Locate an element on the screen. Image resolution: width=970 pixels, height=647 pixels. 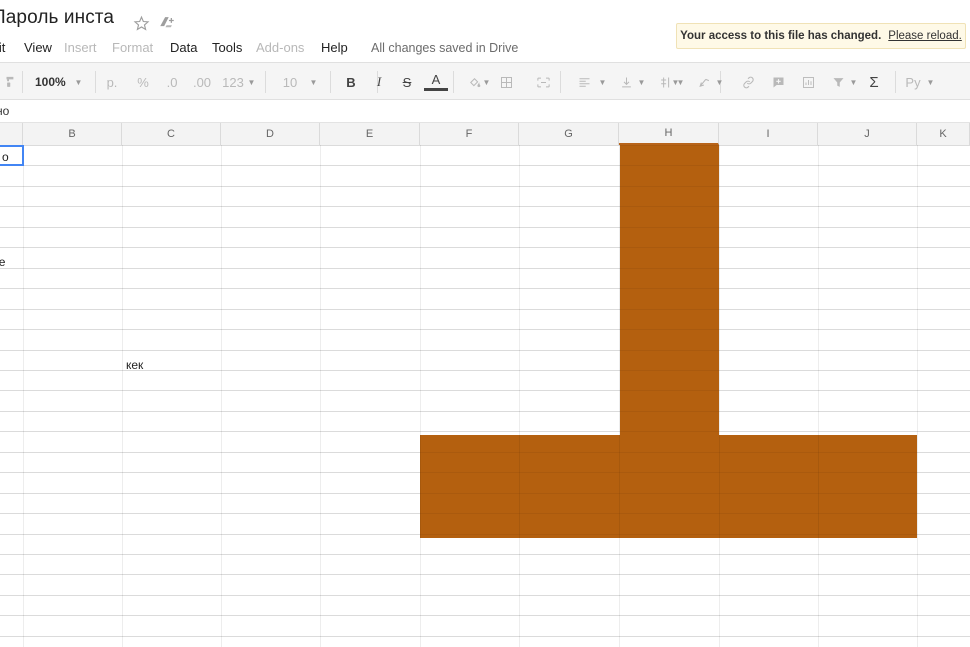
percent-format-button: % is located at coordinates (143, 82).